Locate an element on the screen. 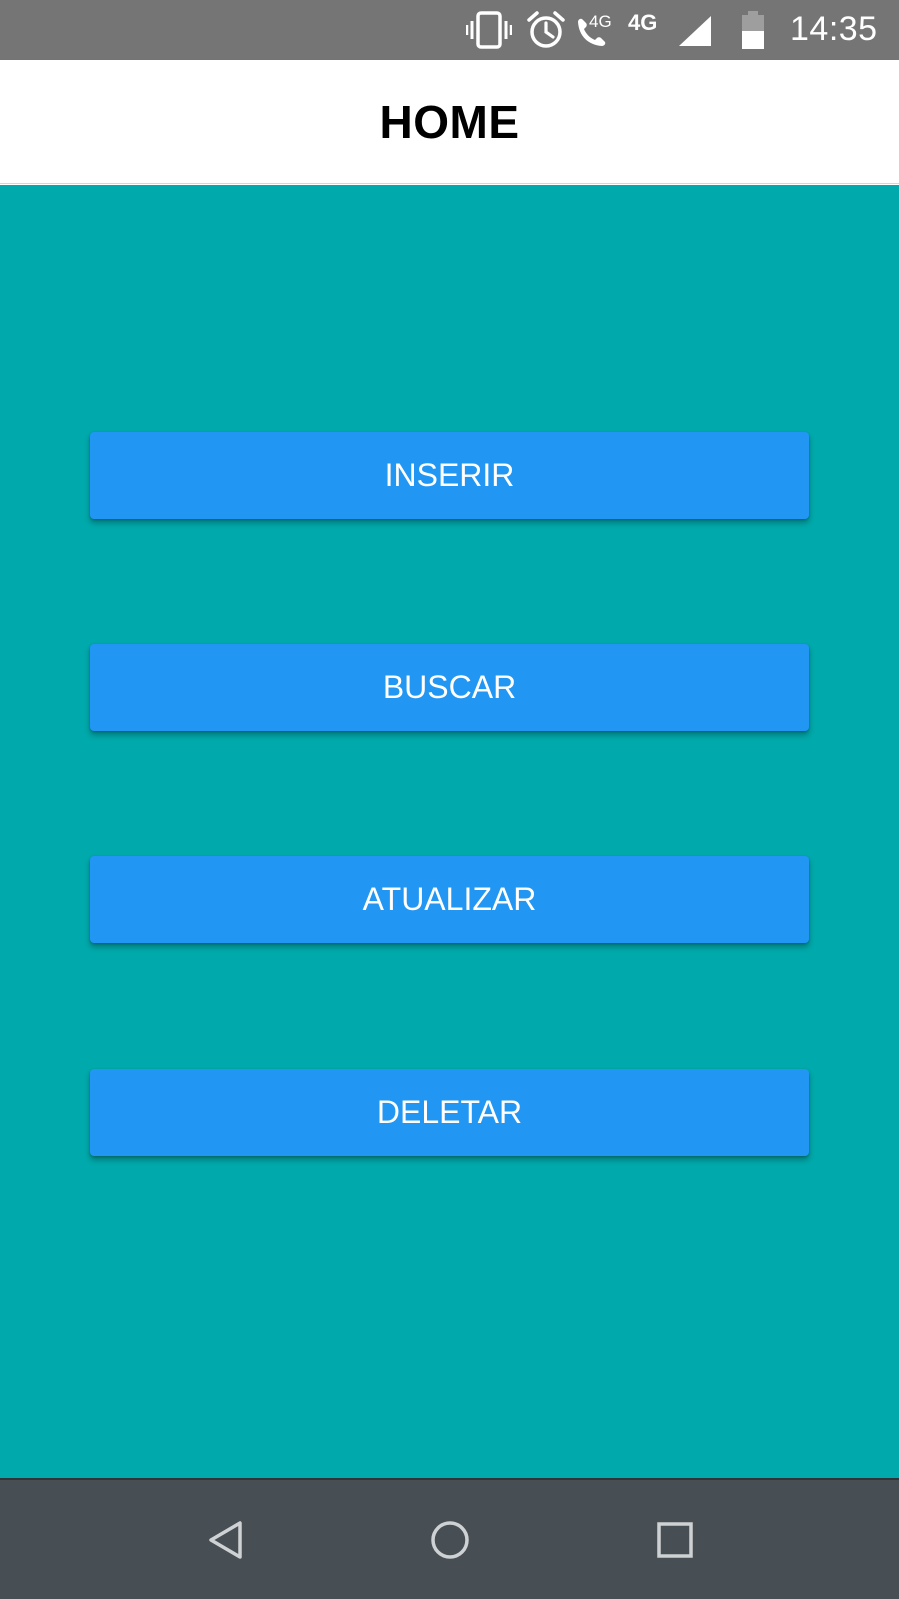 The height and width of the screenshot is (1599, 899). nav-recents-button is located at coordinates (675, 1540).